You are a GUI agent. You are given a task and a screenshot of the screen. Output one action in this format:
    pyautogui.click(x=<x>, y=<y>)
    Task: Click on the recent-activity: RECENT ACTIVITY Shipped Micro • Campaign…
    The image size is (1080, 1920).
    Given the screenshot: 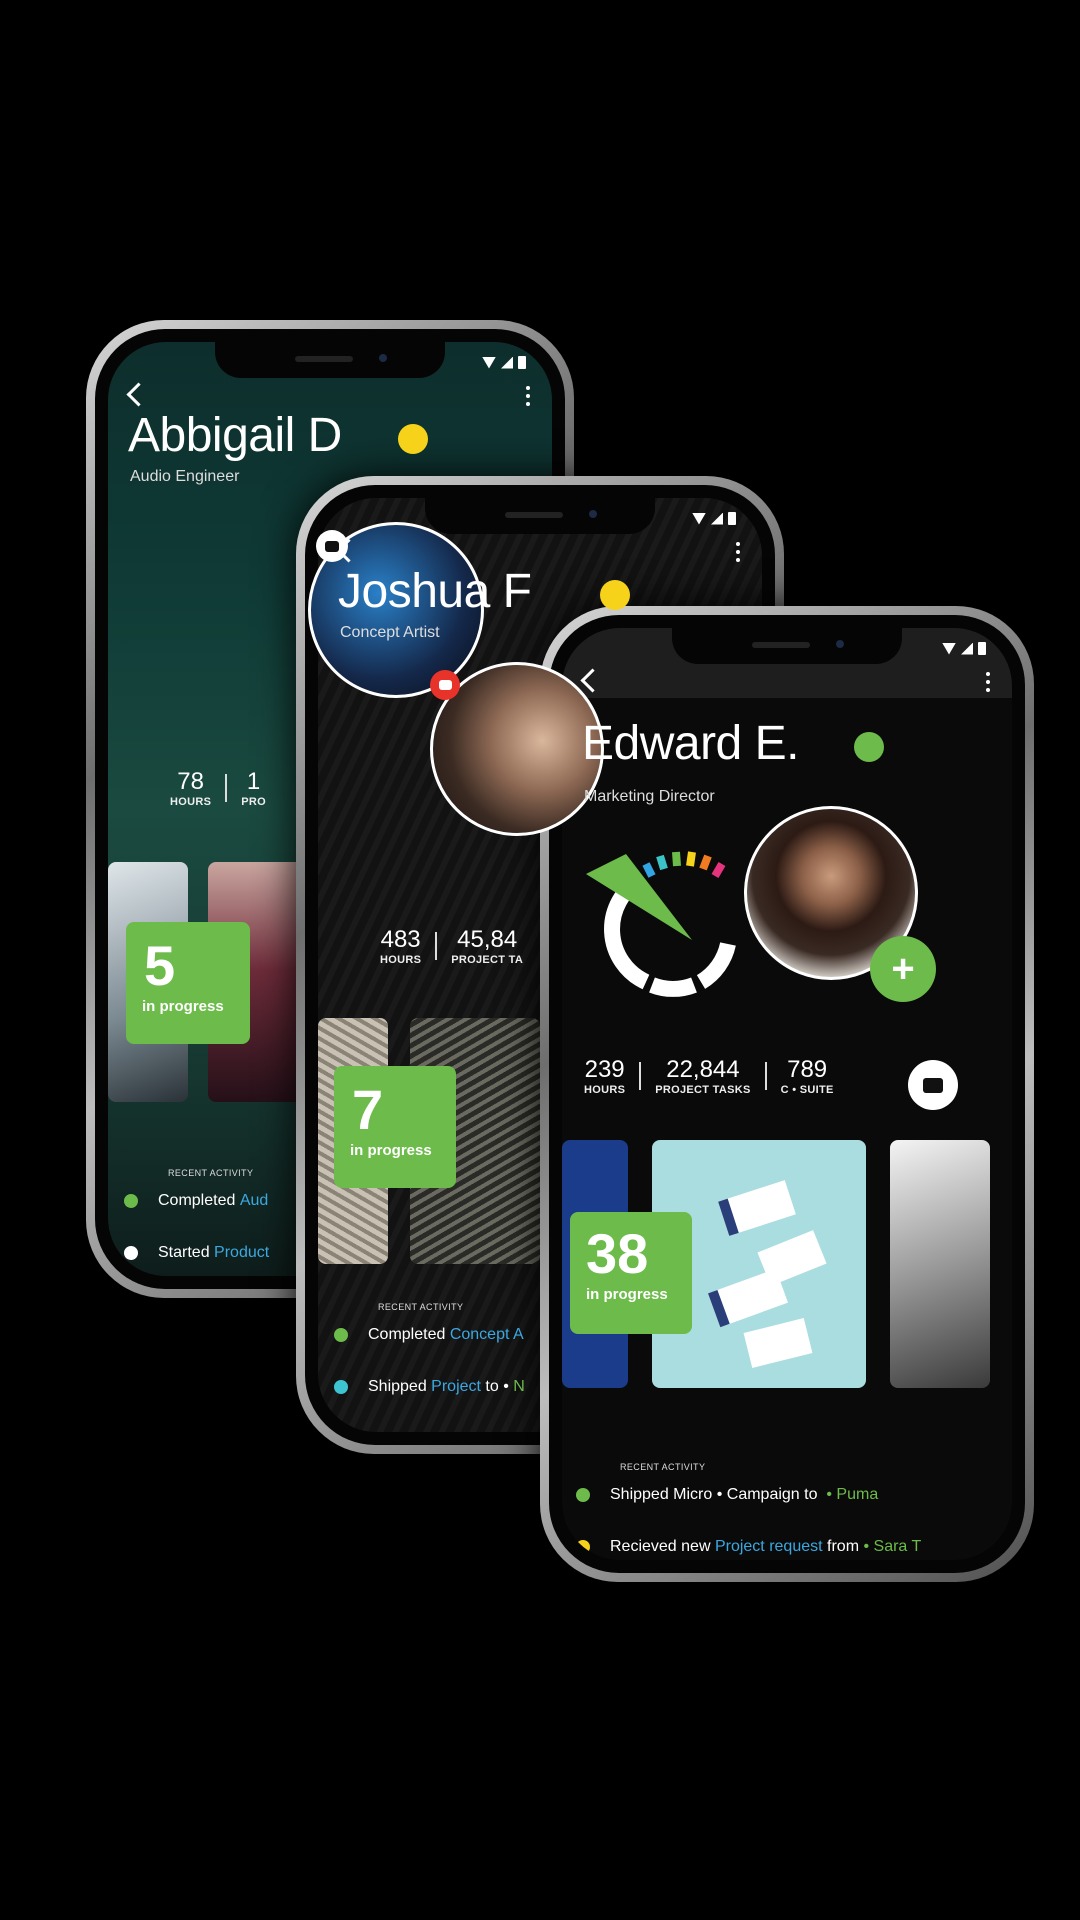 What is the action you would take?
    pyautogui.click(x=748, y=1509)
    